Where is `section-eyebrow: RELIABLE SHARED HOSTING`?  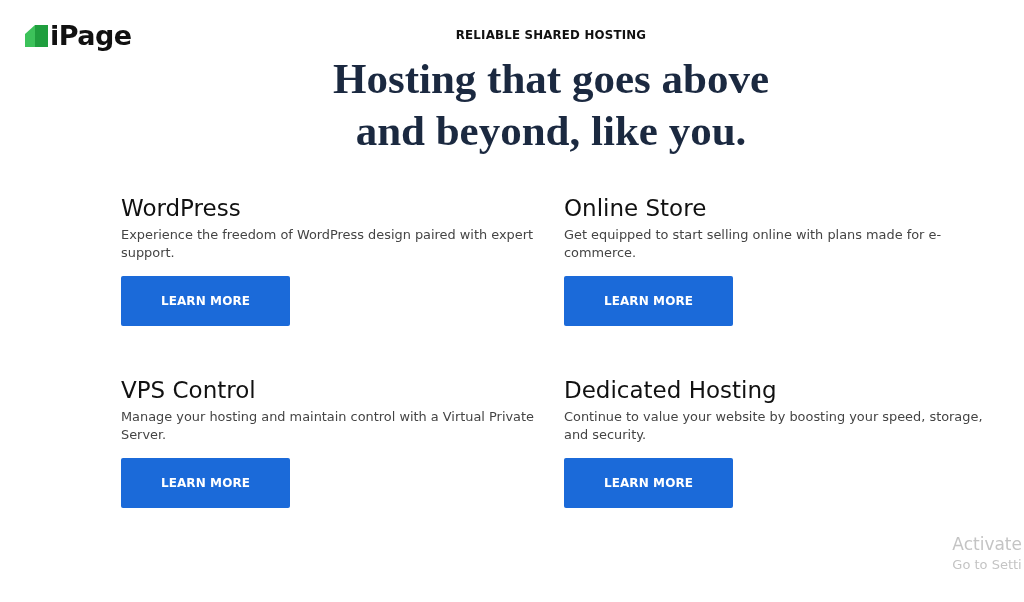 section-eyebrow: RELIABLE SHARED HOSTING is located at coordinates (551, 35).